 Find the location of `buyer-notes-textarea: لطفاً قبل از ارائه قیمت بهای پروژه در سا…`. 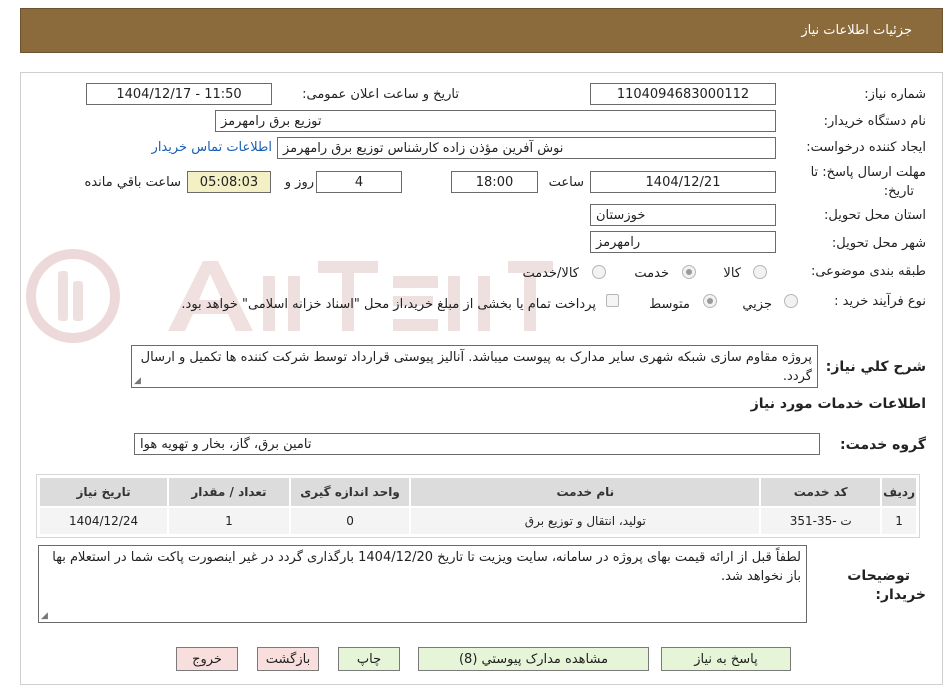

buyer-notes-textarea: لطفاً قبل از ارائه قیمت بهای پروژه در سا… is located at coordinates (422, 584).